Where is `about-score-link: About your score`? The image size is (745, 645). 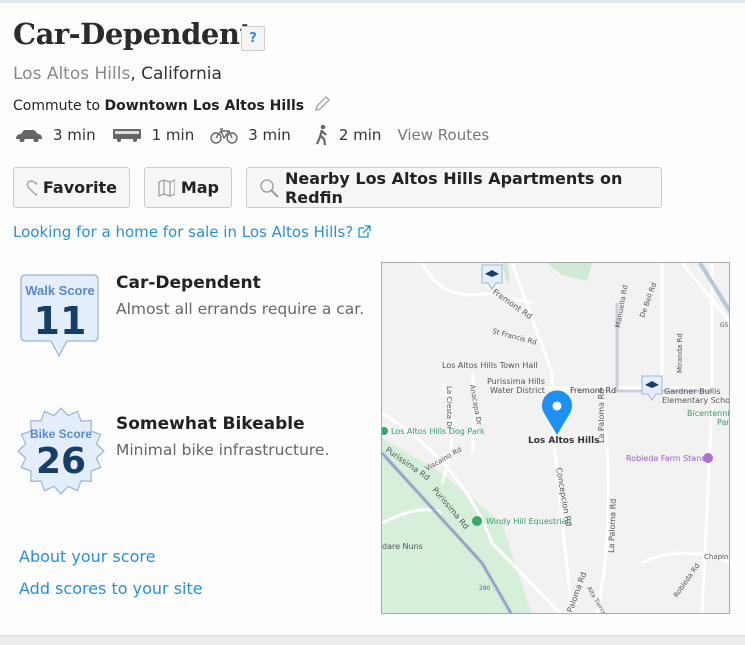 about-score-link: About your score is located at coordinates (87, 556).